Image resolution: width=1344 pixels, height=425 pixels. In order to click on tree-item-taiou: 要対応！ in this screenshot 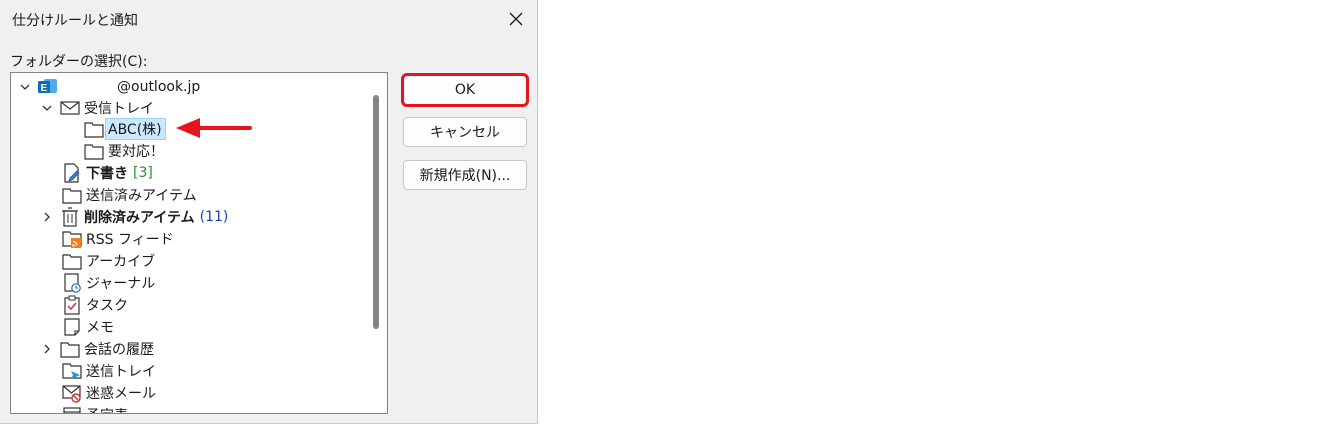, I will do `click(123, 151)`.